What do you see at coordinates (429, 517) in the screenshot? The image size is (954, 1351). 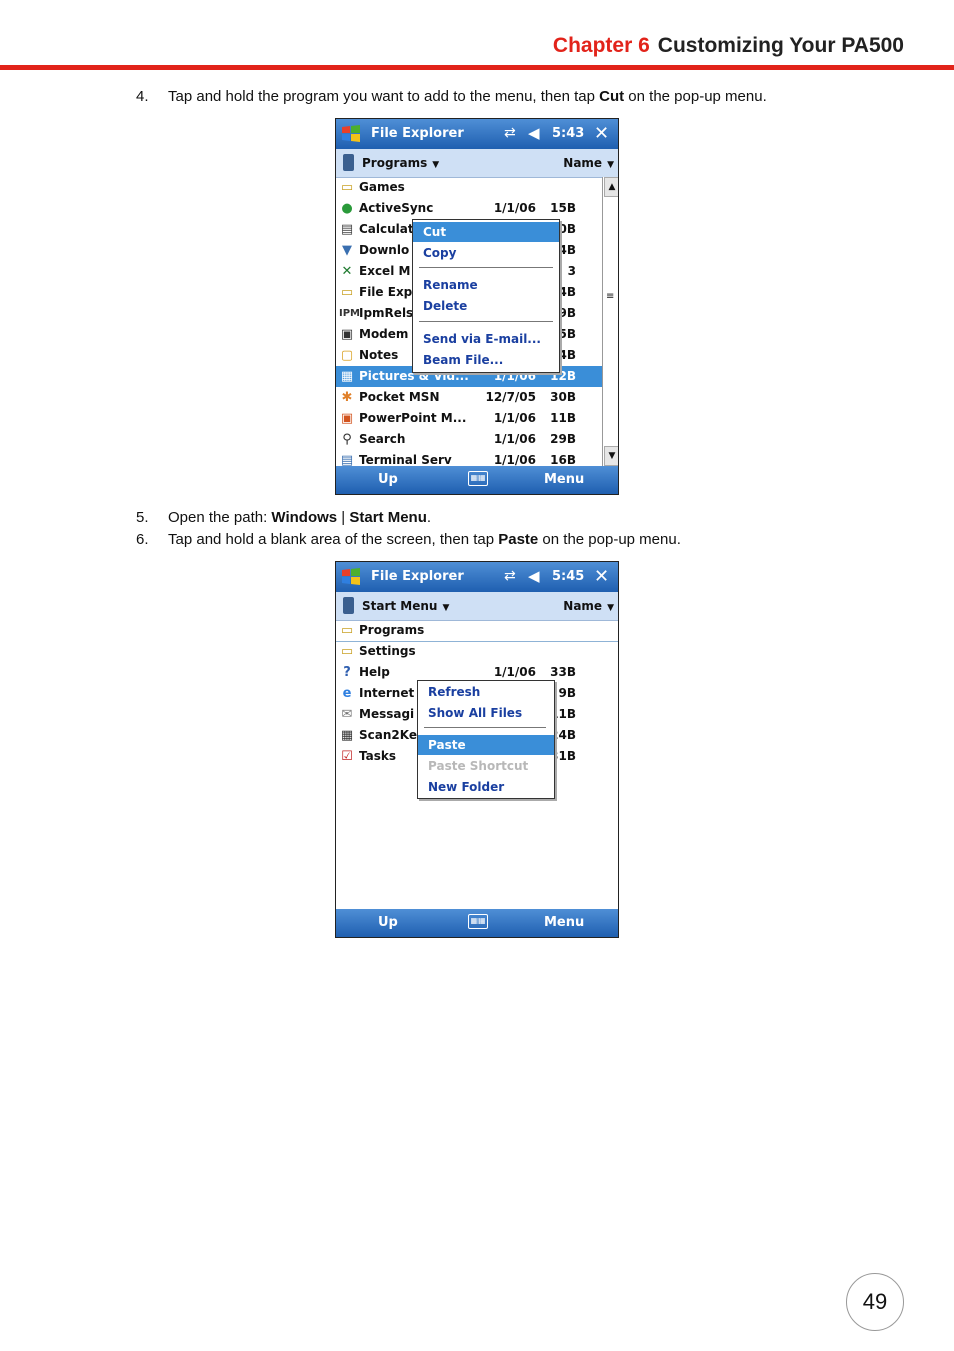 I see `step-text: .` at bounding box center [429, 517].